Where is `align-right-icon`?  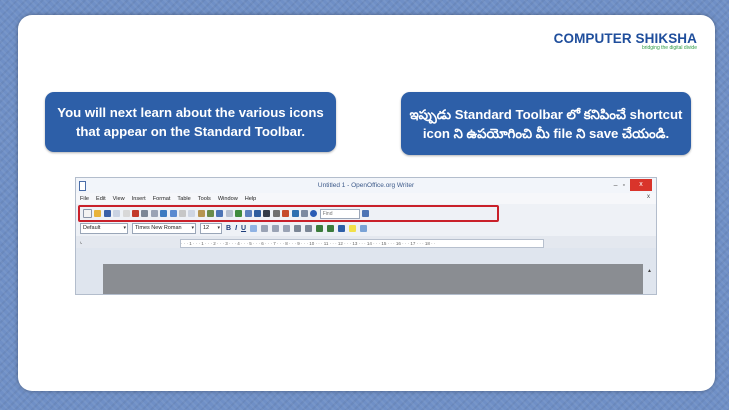
align-right-icon is located at coordinates (276, 228).